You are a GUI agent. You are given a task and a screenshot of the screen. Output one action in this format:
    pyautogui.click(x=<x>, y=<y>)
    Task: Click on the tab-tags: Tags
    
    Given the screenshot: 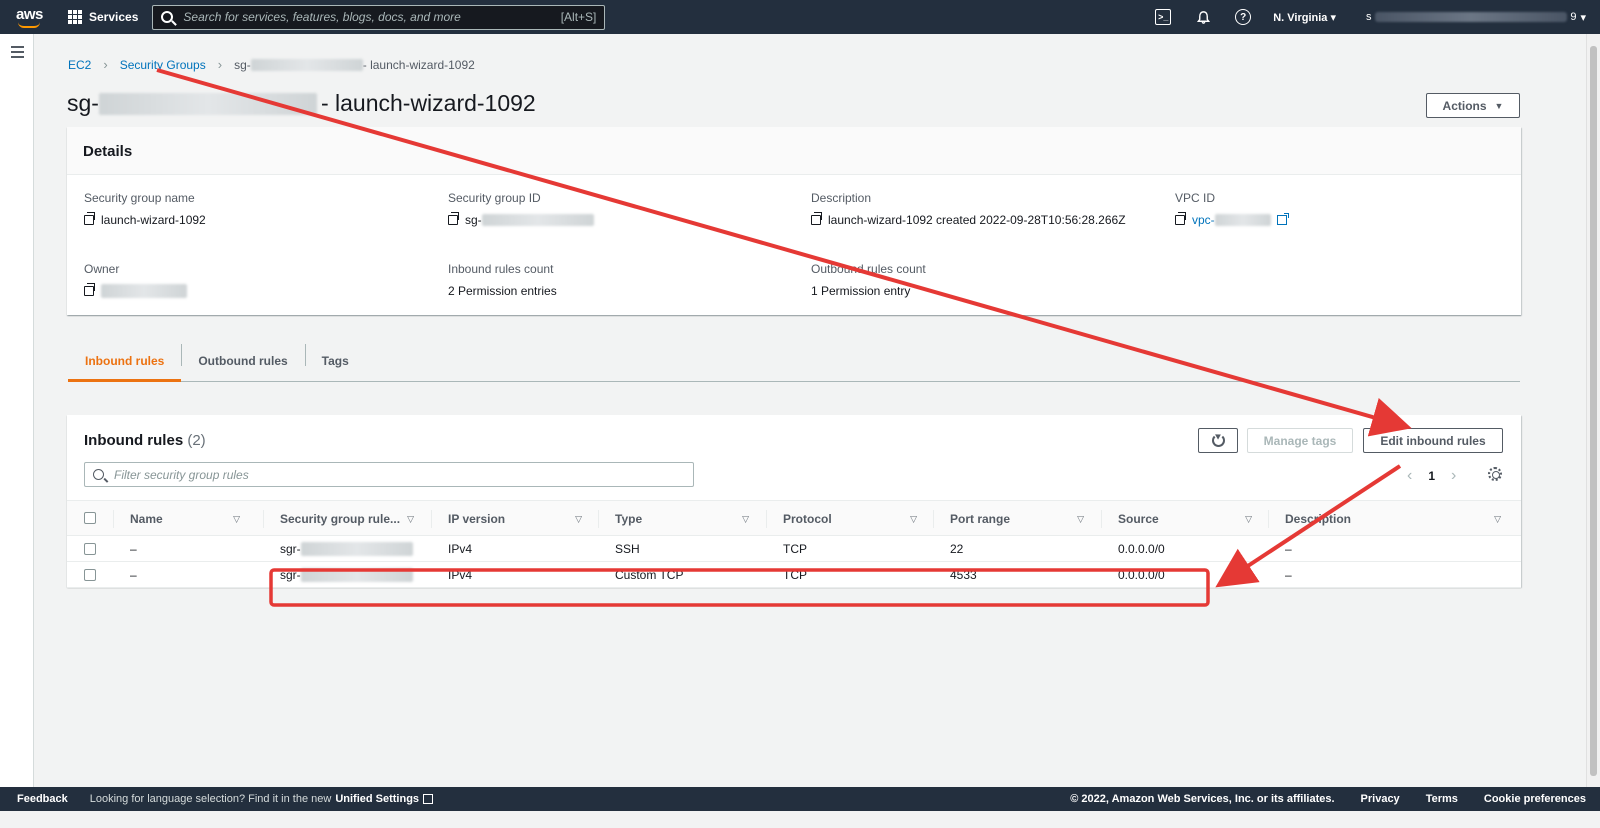 What is the action you would take?
    pyautogui.click(x=335, y=361)
    